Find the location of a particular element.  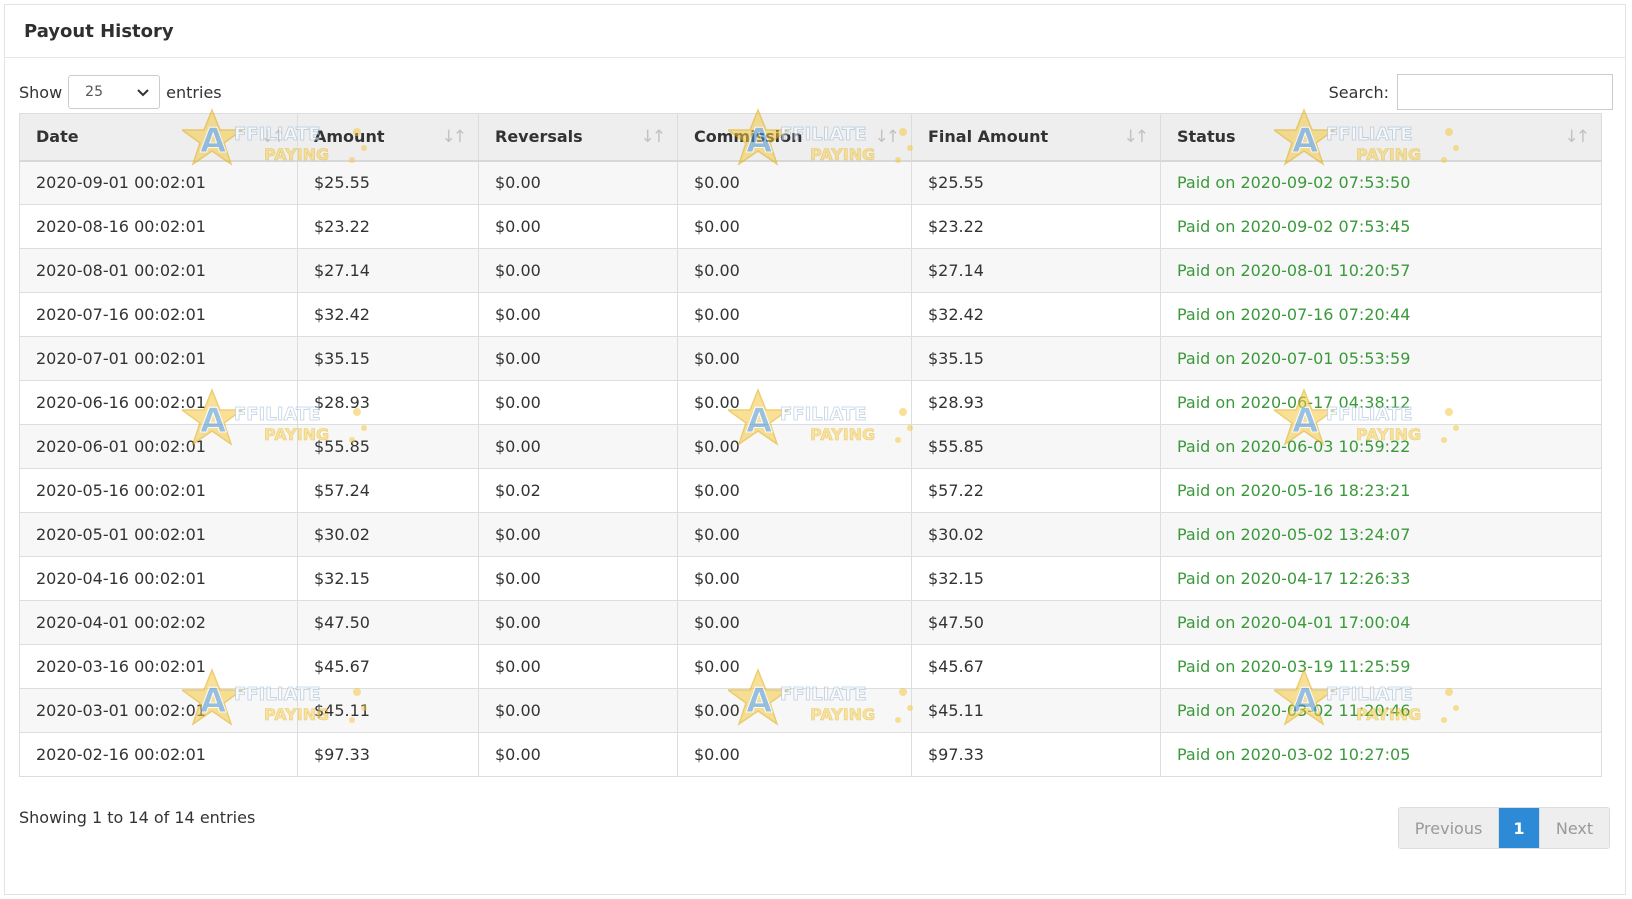

search-label: Search: is located at coordinates (1358, 92).